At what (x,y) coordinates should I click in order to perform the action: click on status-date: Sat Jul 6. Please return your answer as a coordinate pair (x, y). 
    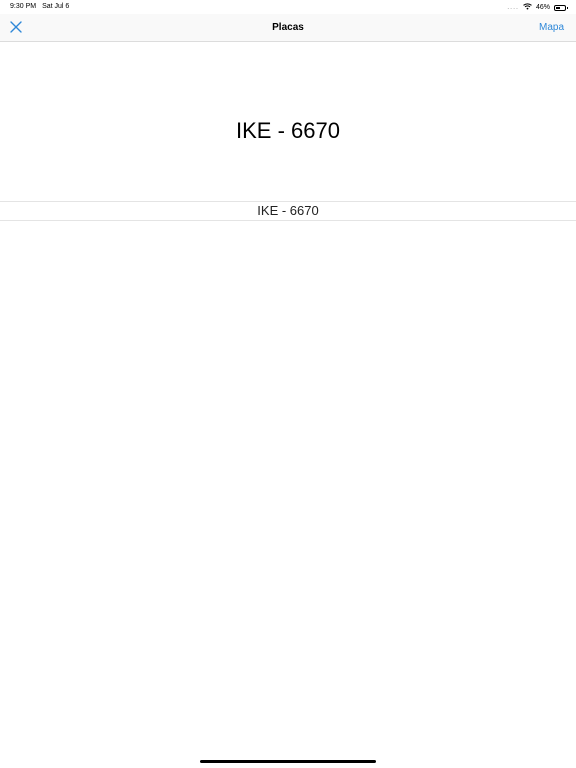
    Looking at the image, I should click on (56, 6).